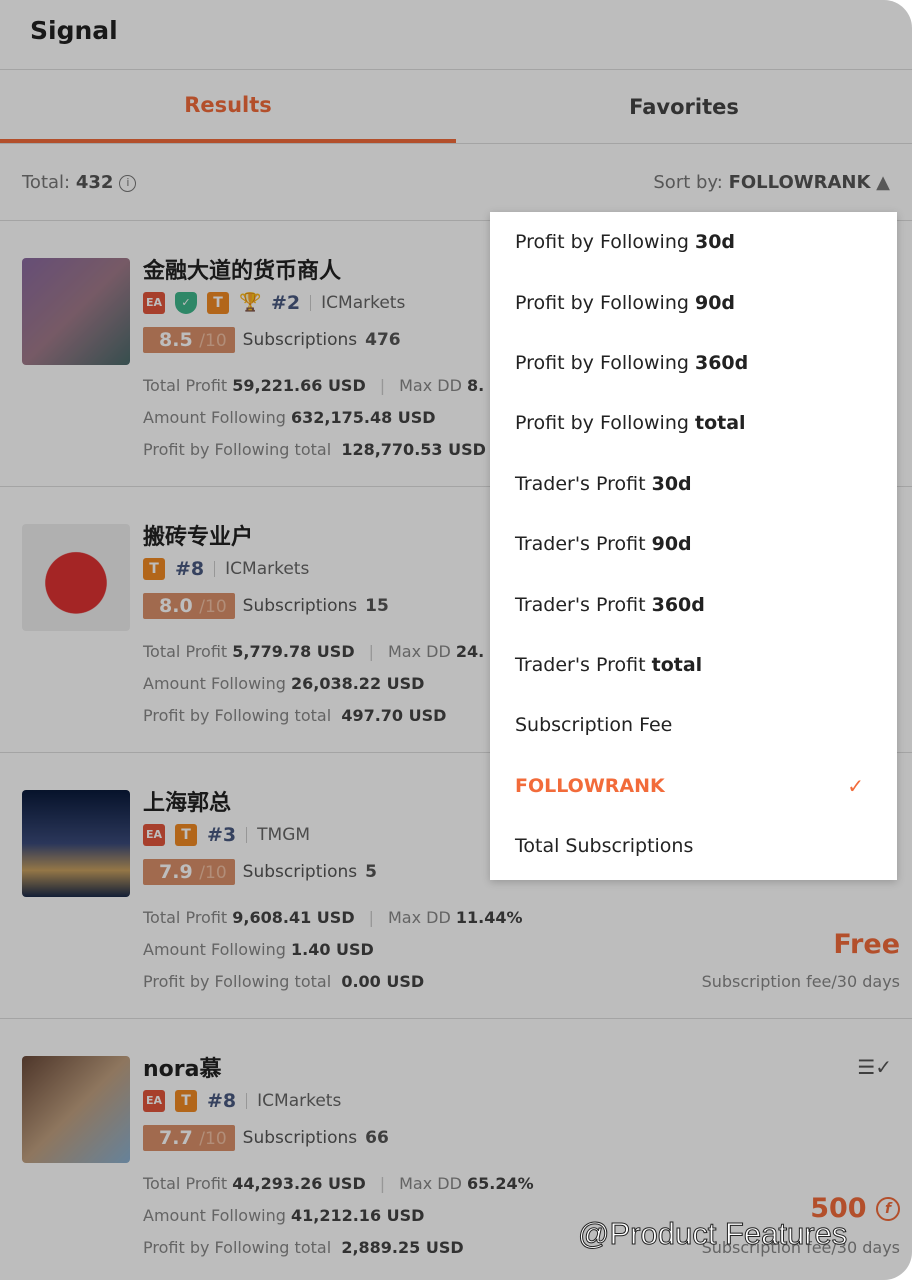 Image resolution: width=912 pixels, height=1280 pixels. I want to click on sort-option: Trader's Profit 30d, so click(693, 484).